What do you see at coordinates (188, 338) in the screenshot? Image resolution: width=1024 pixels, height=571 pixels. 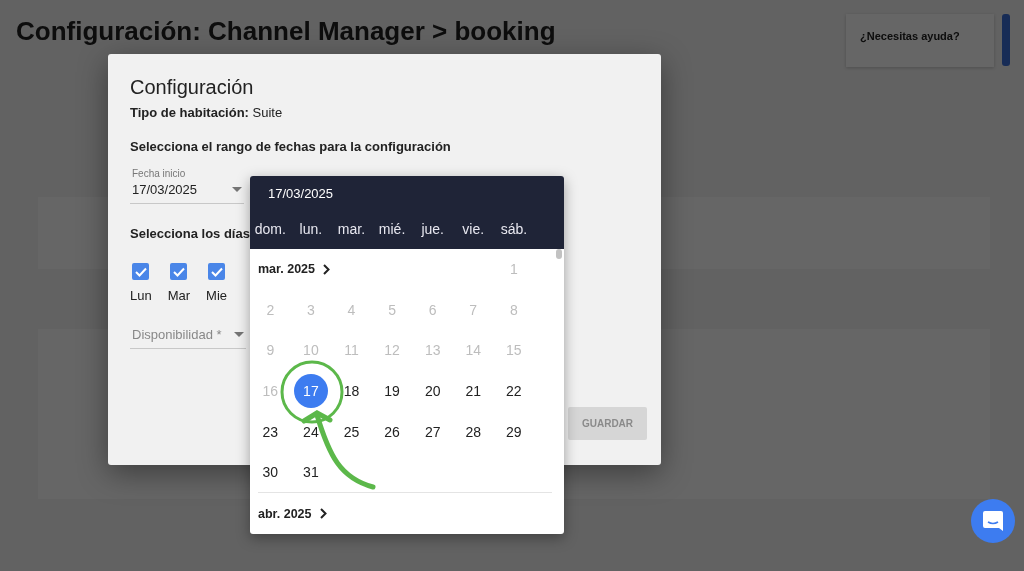 I see `availability-select: Disponibilidad *` at bounding box center [188, 338].